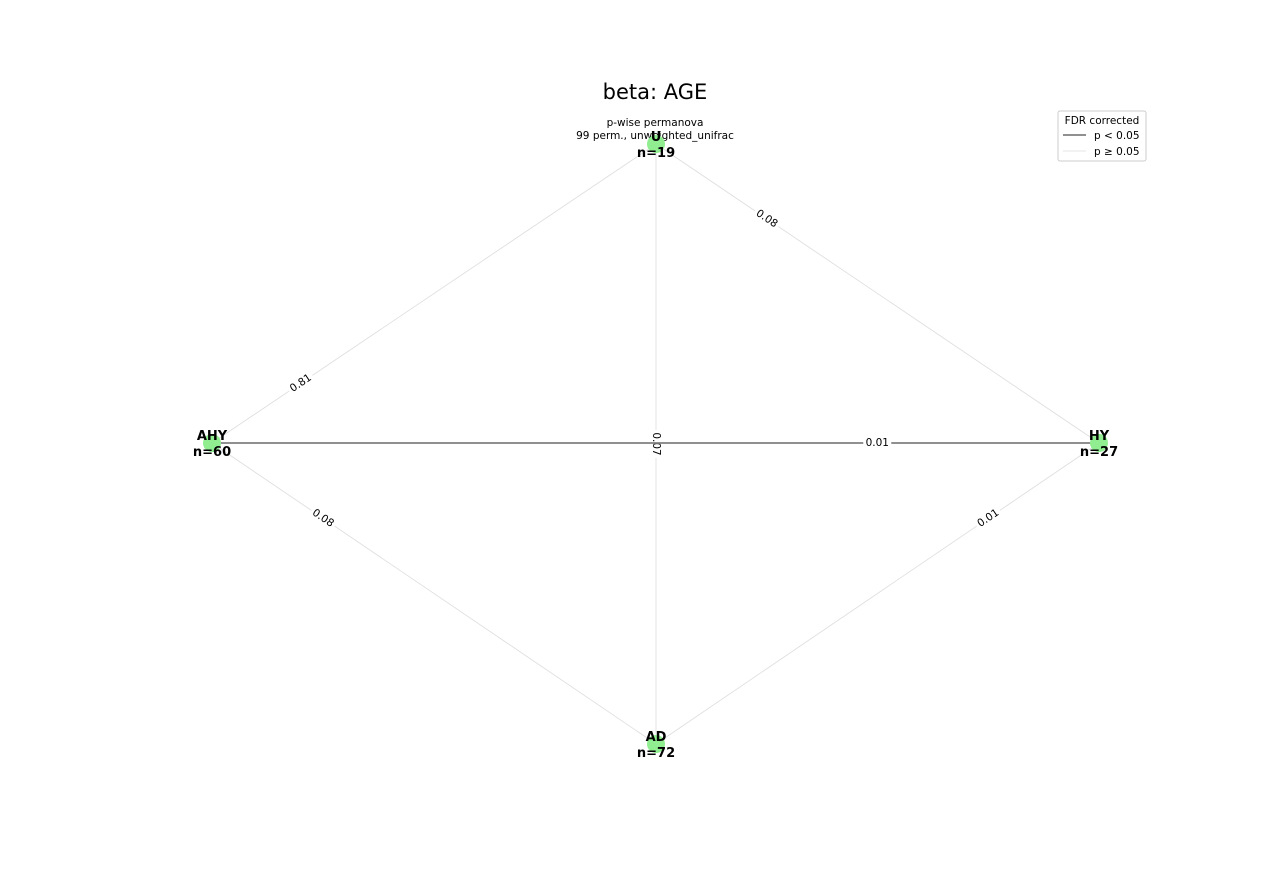 The image size is (1280, 880). What do you see at coordinates (301, 383) in the screenshot?
I see `edge-label-group-0: 0.81` at bounding box center [301, 383].